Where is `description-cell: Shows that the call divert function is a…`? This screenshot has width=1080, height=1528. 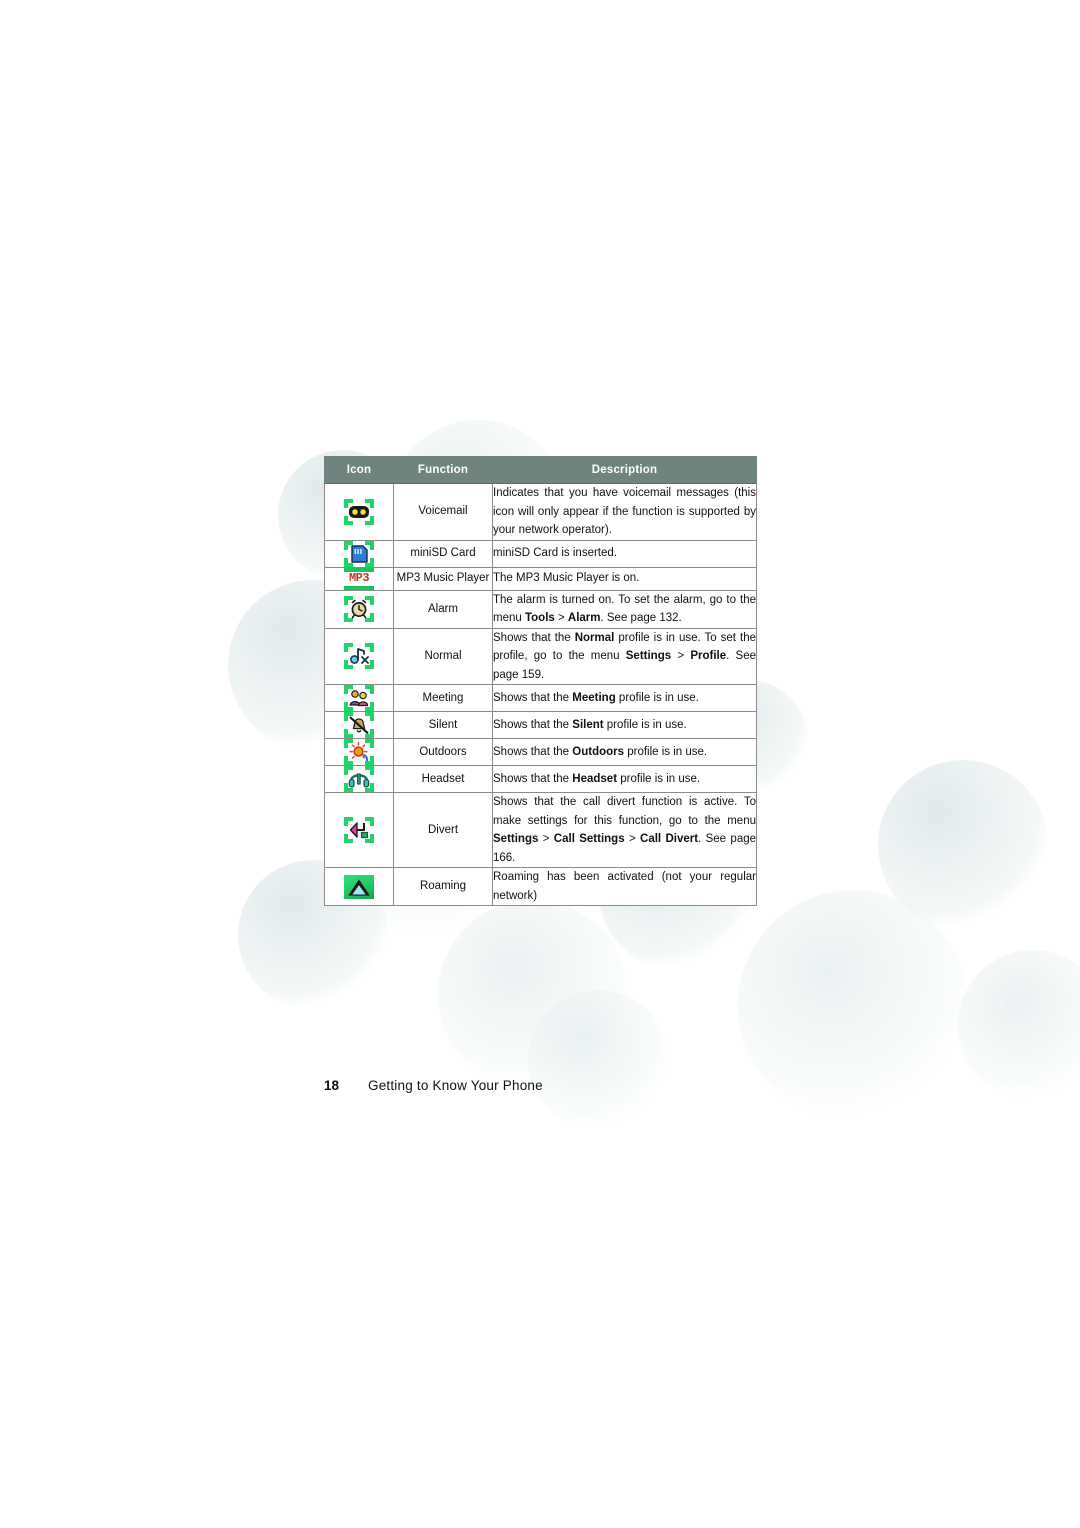
description-cell: Shows that the call divert function is a… is located at coordinates (624, 830).